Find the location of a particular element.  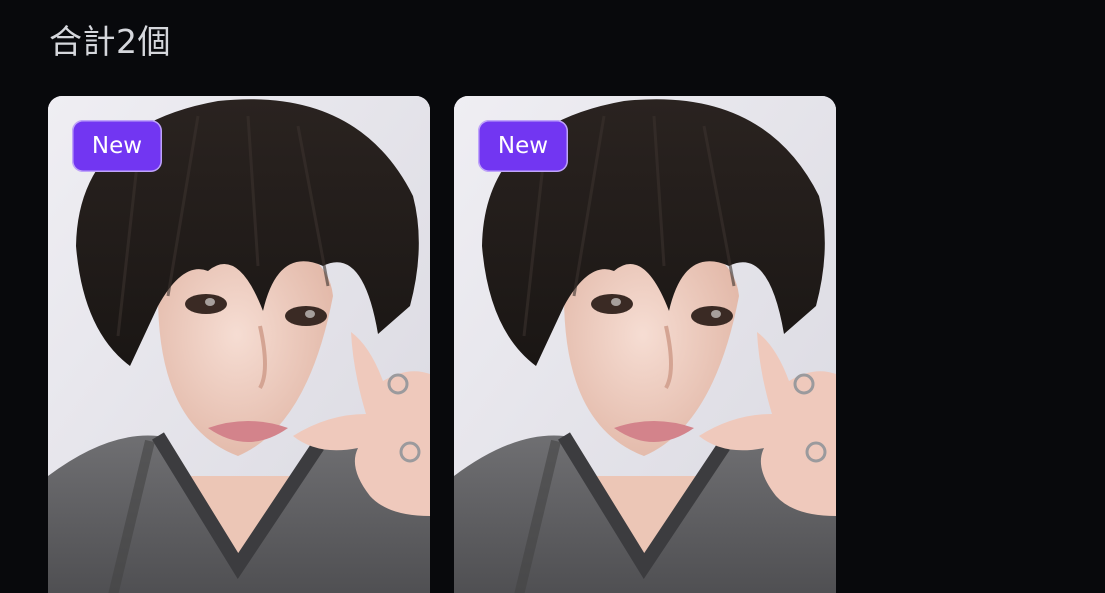

total-count-label: 合計2個 is located at coordinates (110, 41).